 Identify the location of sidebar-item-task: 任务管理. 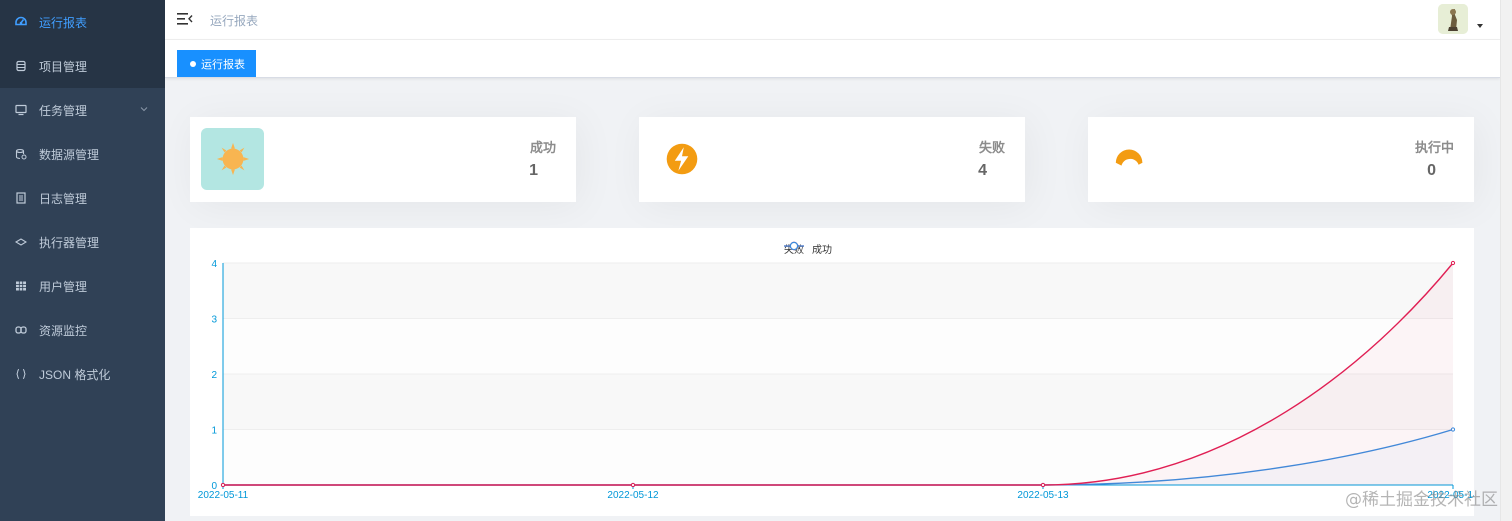
(82, 110).